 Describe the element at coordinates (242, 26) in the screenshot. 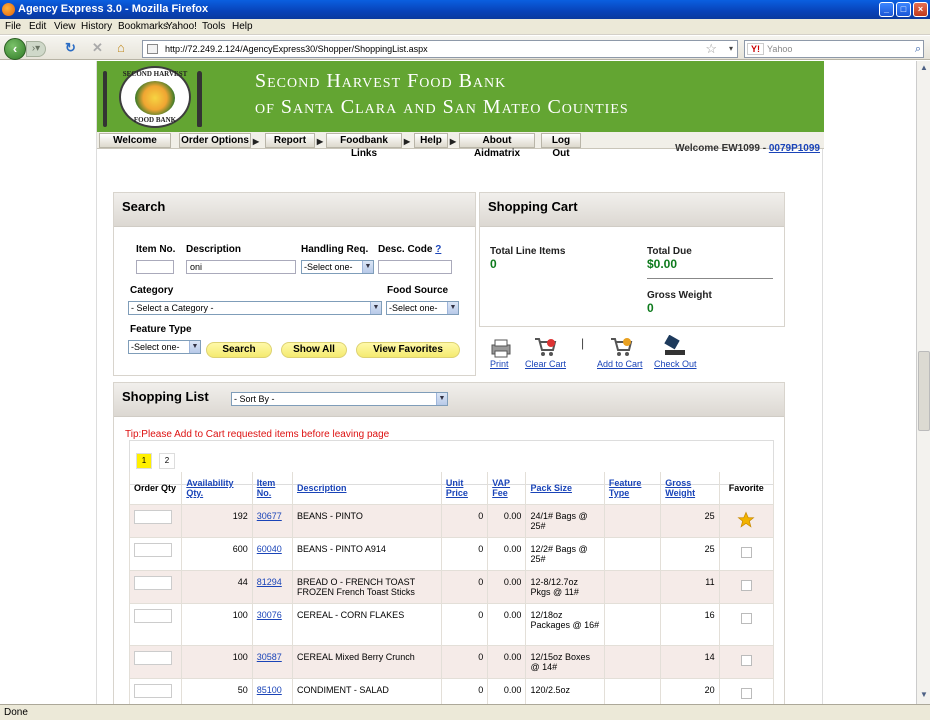

I see `menu-help: Help` at that location.